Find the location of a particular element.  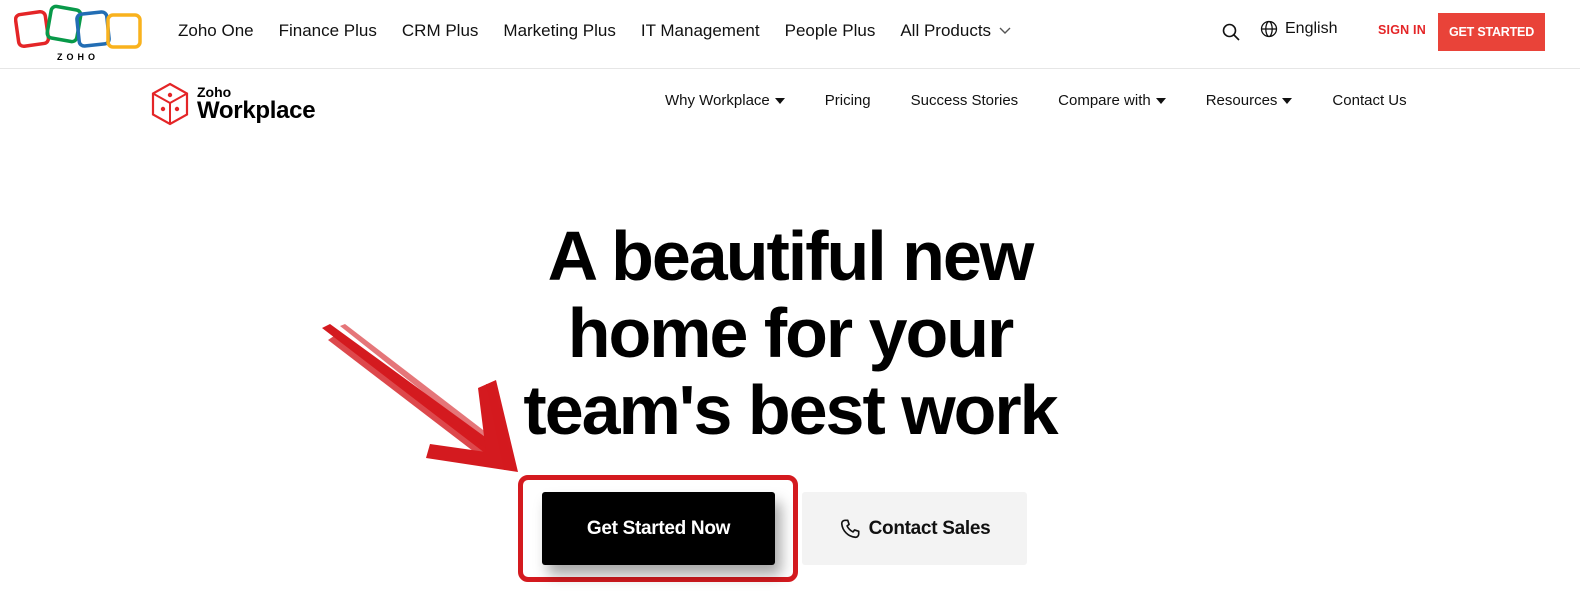

language-label: English is located at coordinates (1311, 28).